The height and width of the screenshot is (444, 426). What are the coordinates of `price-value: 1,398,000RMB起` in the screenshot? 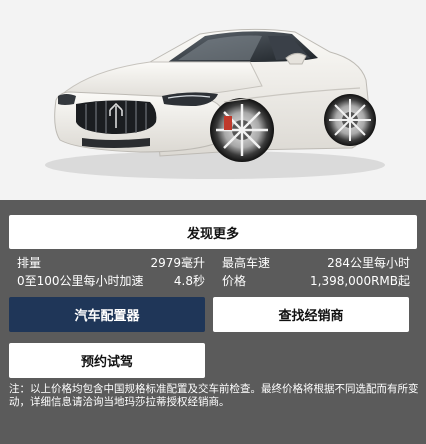 It's located at (360, 281).